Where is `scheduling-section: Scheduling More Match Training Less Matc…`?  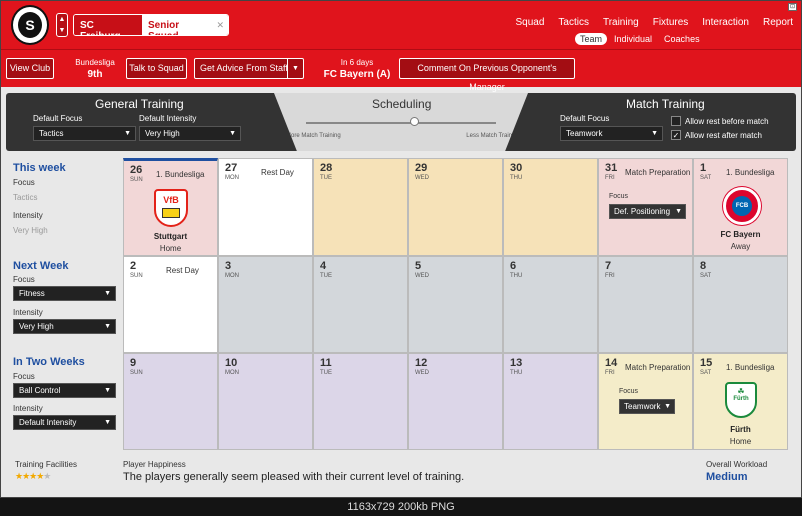
scheduling-section: Scheduling More Match Training Less Matc… is located at coordinates (401, 122).